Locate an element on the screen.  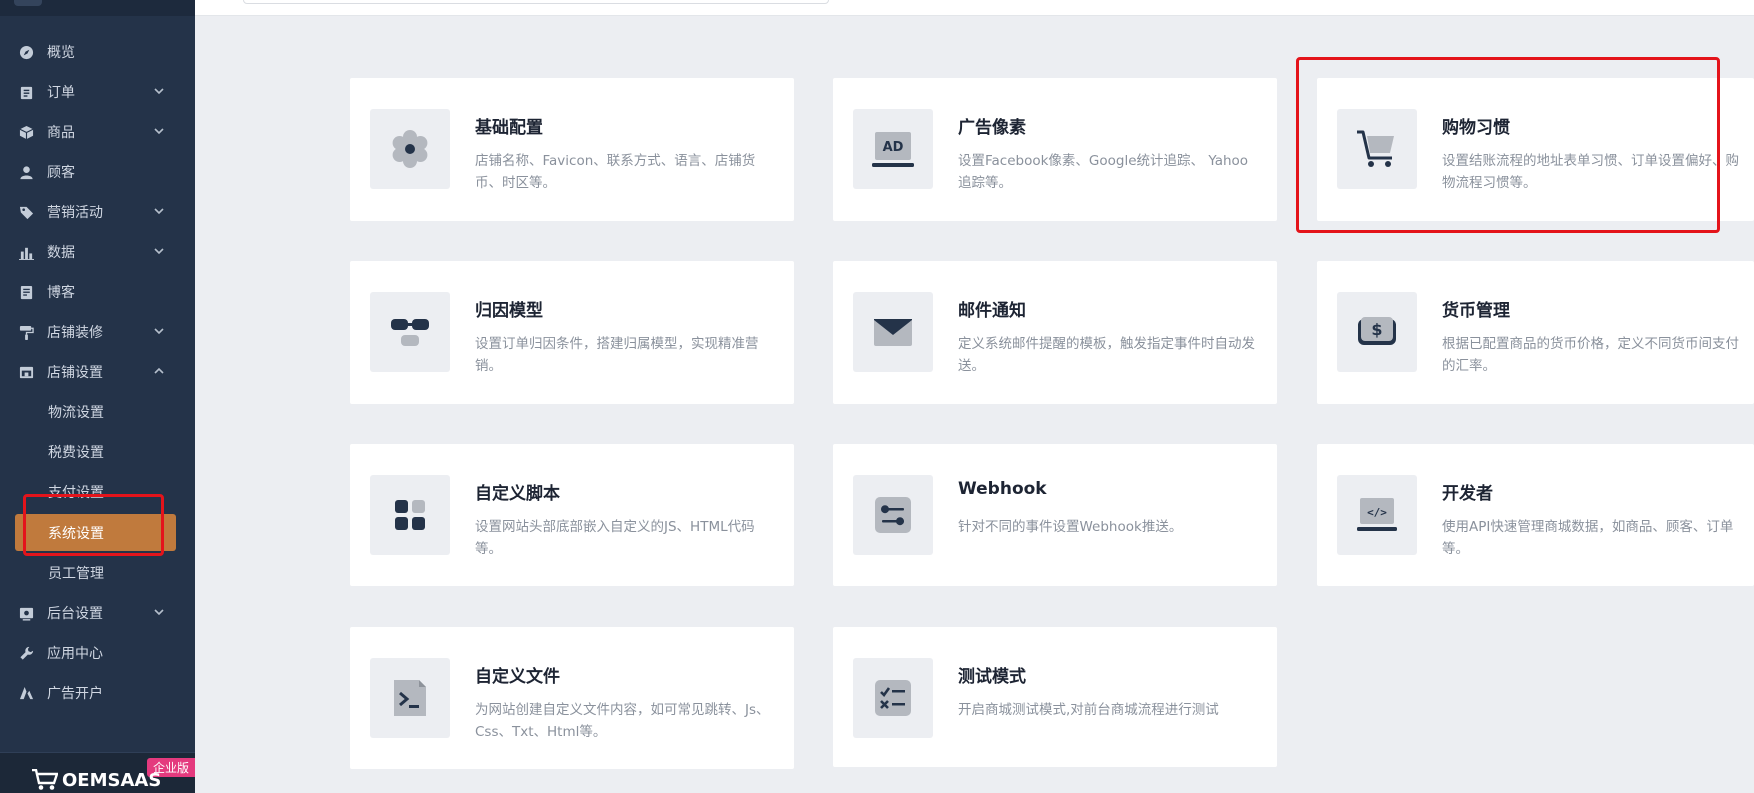
card-basic-config: 基础配置 店铺名称、Favicon、联系方式、语言、店铺货币、时区等。 is located at coordinates (572, 149).